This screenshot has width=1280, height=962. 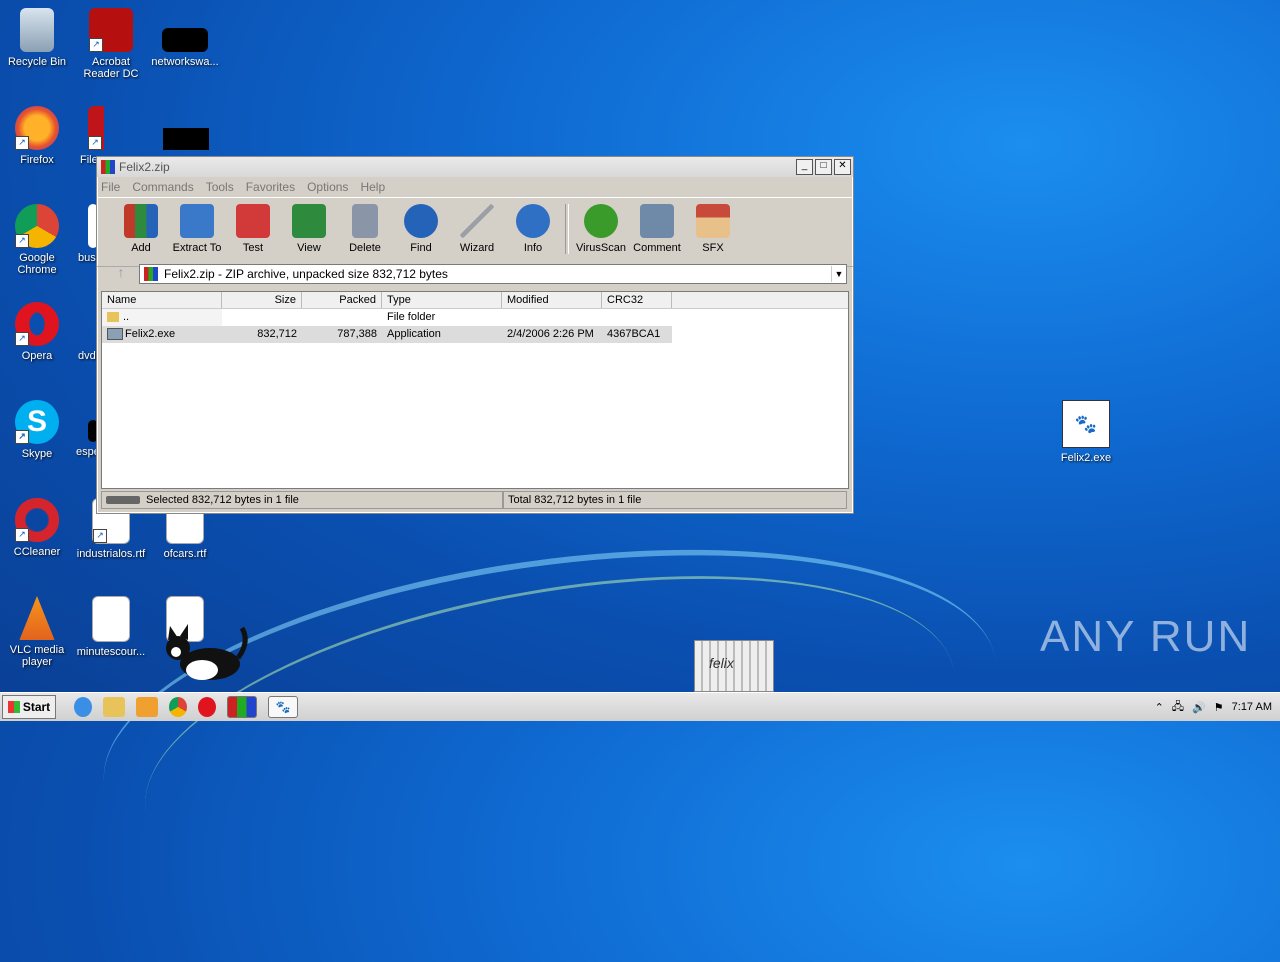 What do you see at coordinates (37, 454) in the screenshot?
I see `desktop-icon-label: Skype` at bounding box center [37, 454].